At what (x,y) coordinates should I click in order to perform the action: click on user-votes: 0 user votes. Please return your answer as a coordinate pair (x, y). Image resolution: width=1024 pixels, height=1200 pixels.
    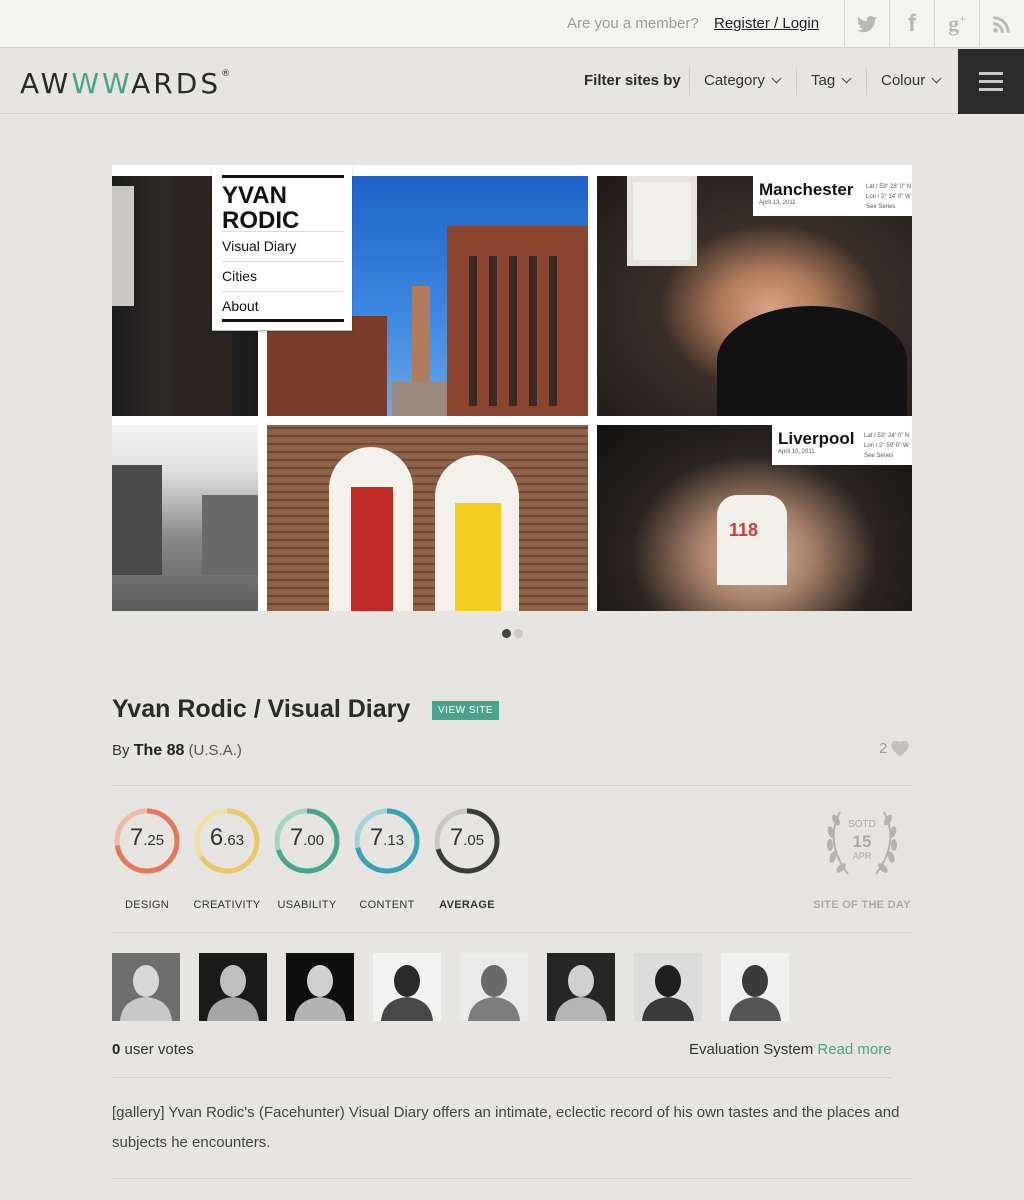
    Looking at the image, I should click on (153, 1049).